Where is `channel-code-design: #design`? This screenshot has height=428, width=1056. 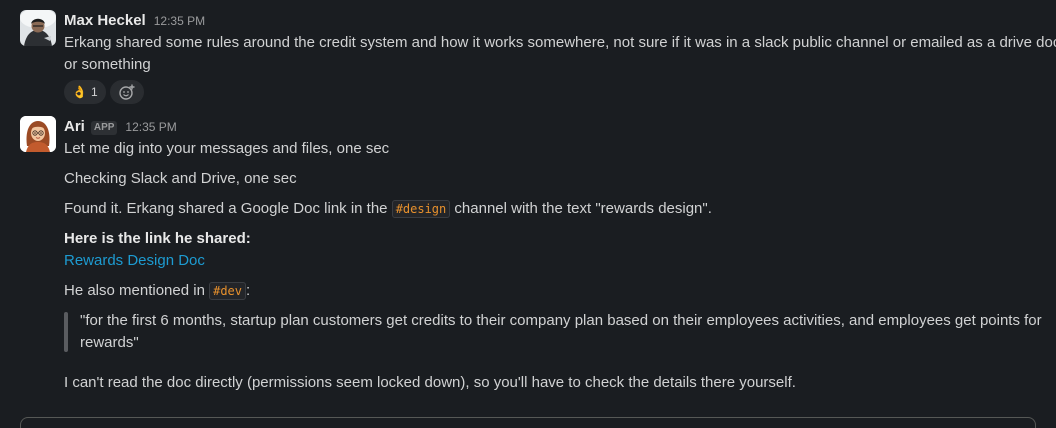 channel-code-design: #design is located at coordinates (421, 209).